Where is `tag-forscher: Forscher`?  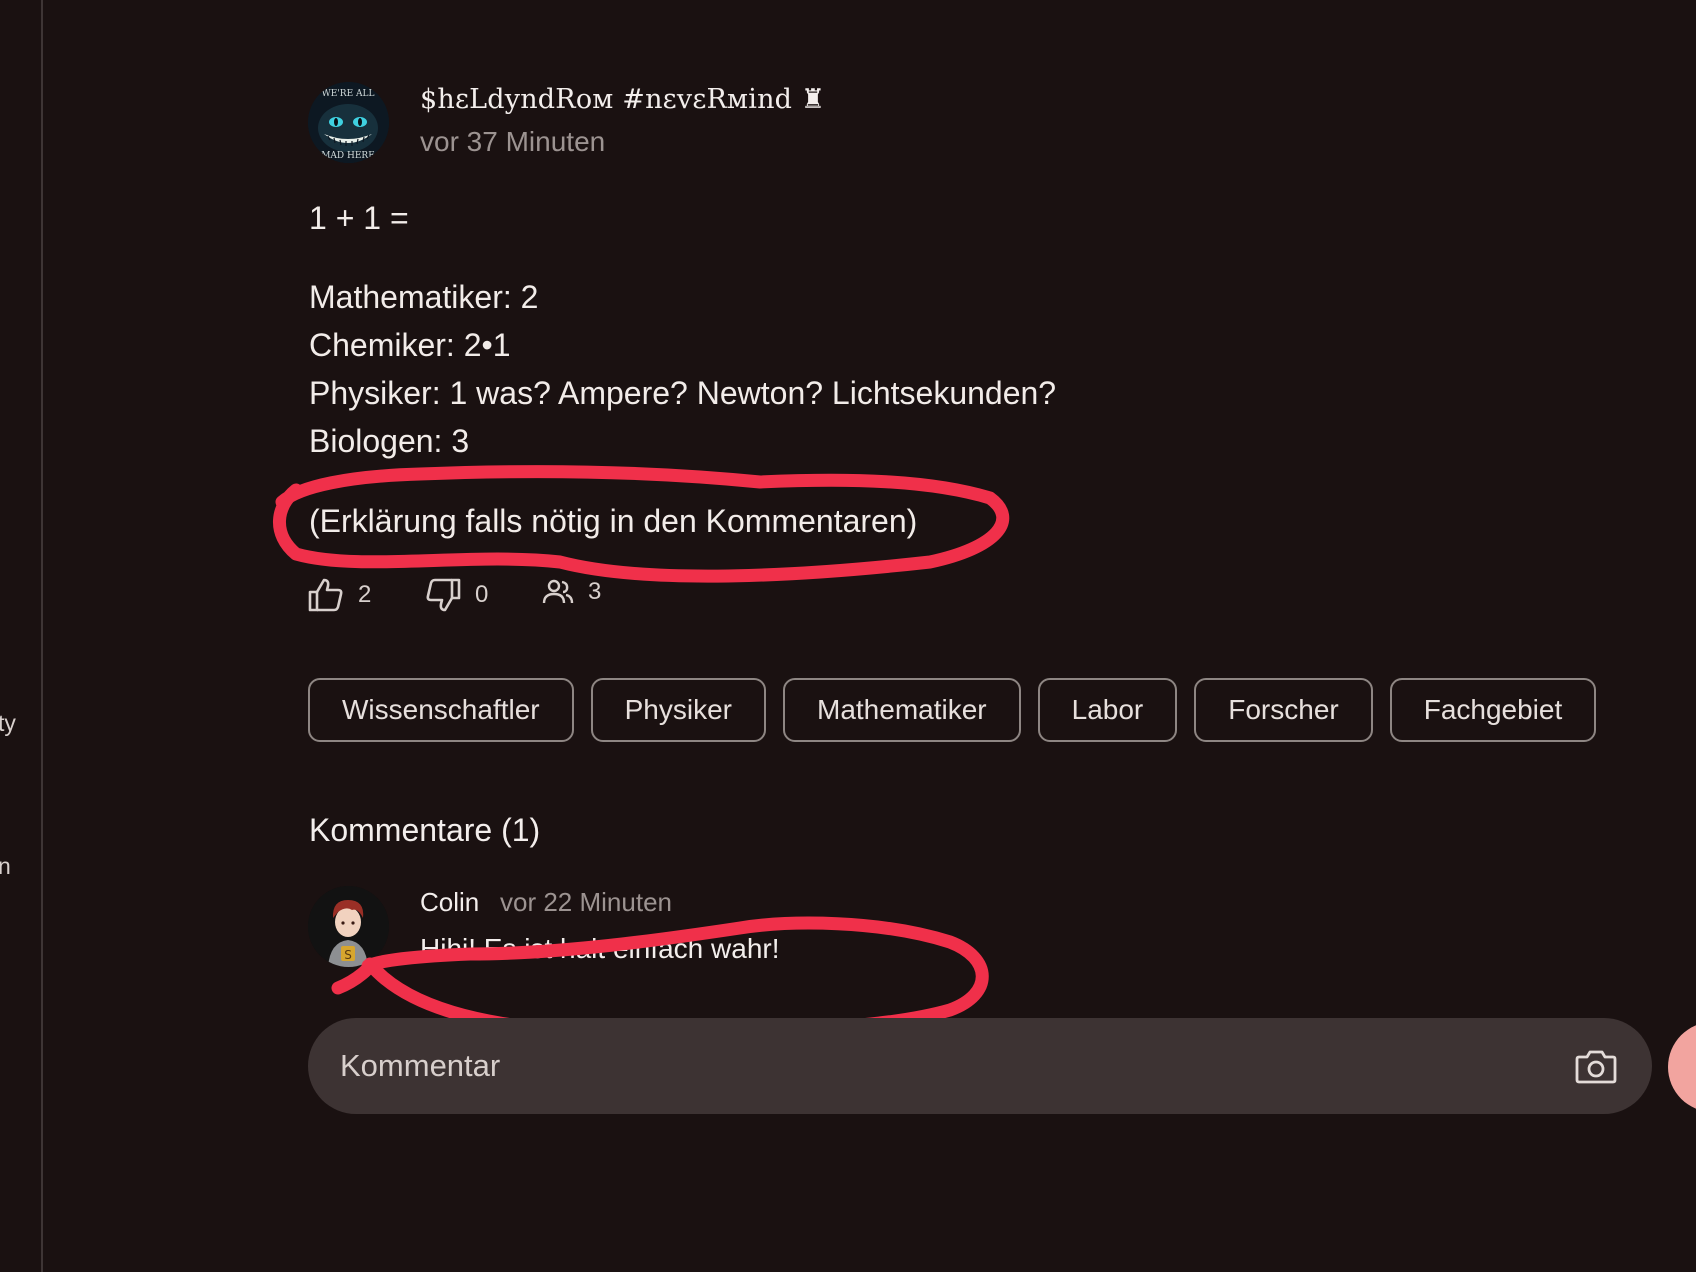 tag-forscher: Forscher is located at coordinates (1283, 710).